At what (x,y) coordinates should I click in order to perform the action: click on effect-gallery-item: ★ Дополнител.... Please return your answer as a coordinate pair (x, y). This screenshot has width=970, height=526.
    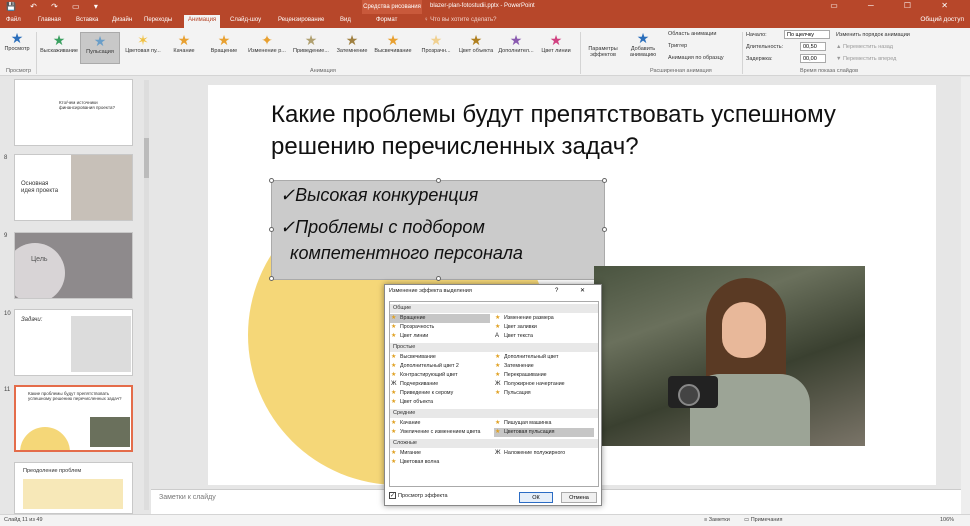
    Looking at the image, I should click on (516, 43).